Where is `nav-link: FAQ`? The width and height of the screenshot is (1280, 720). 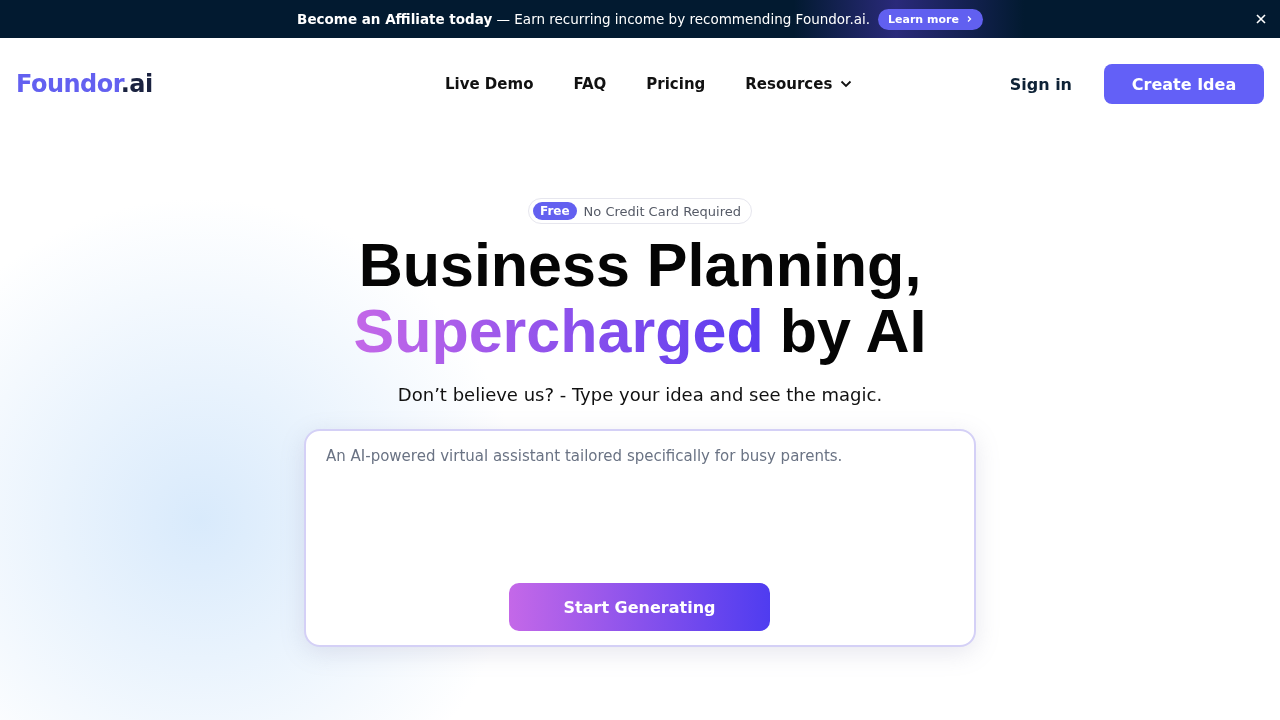 nav-link: FAQ is located at coordinates (590, 84).